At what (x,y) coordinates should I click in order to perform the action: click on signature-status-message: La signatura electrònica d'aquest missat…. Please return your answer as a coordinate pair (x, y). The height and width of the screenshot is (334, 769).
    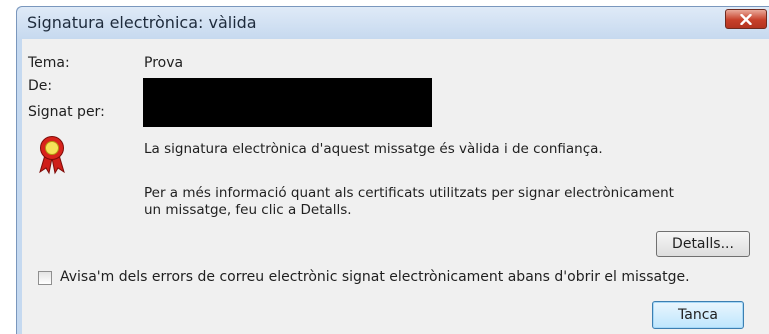
    Looking at the image, I should click on (373, 149).